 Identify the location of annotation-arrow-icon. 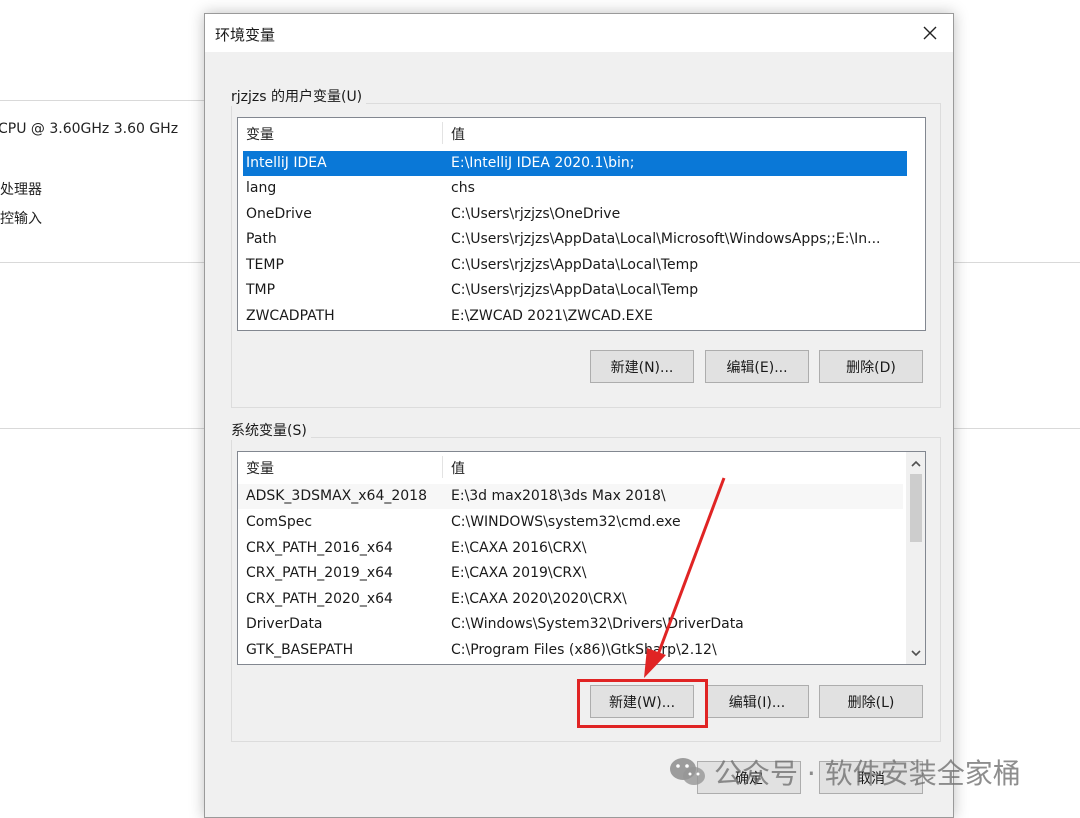
(685, 577).